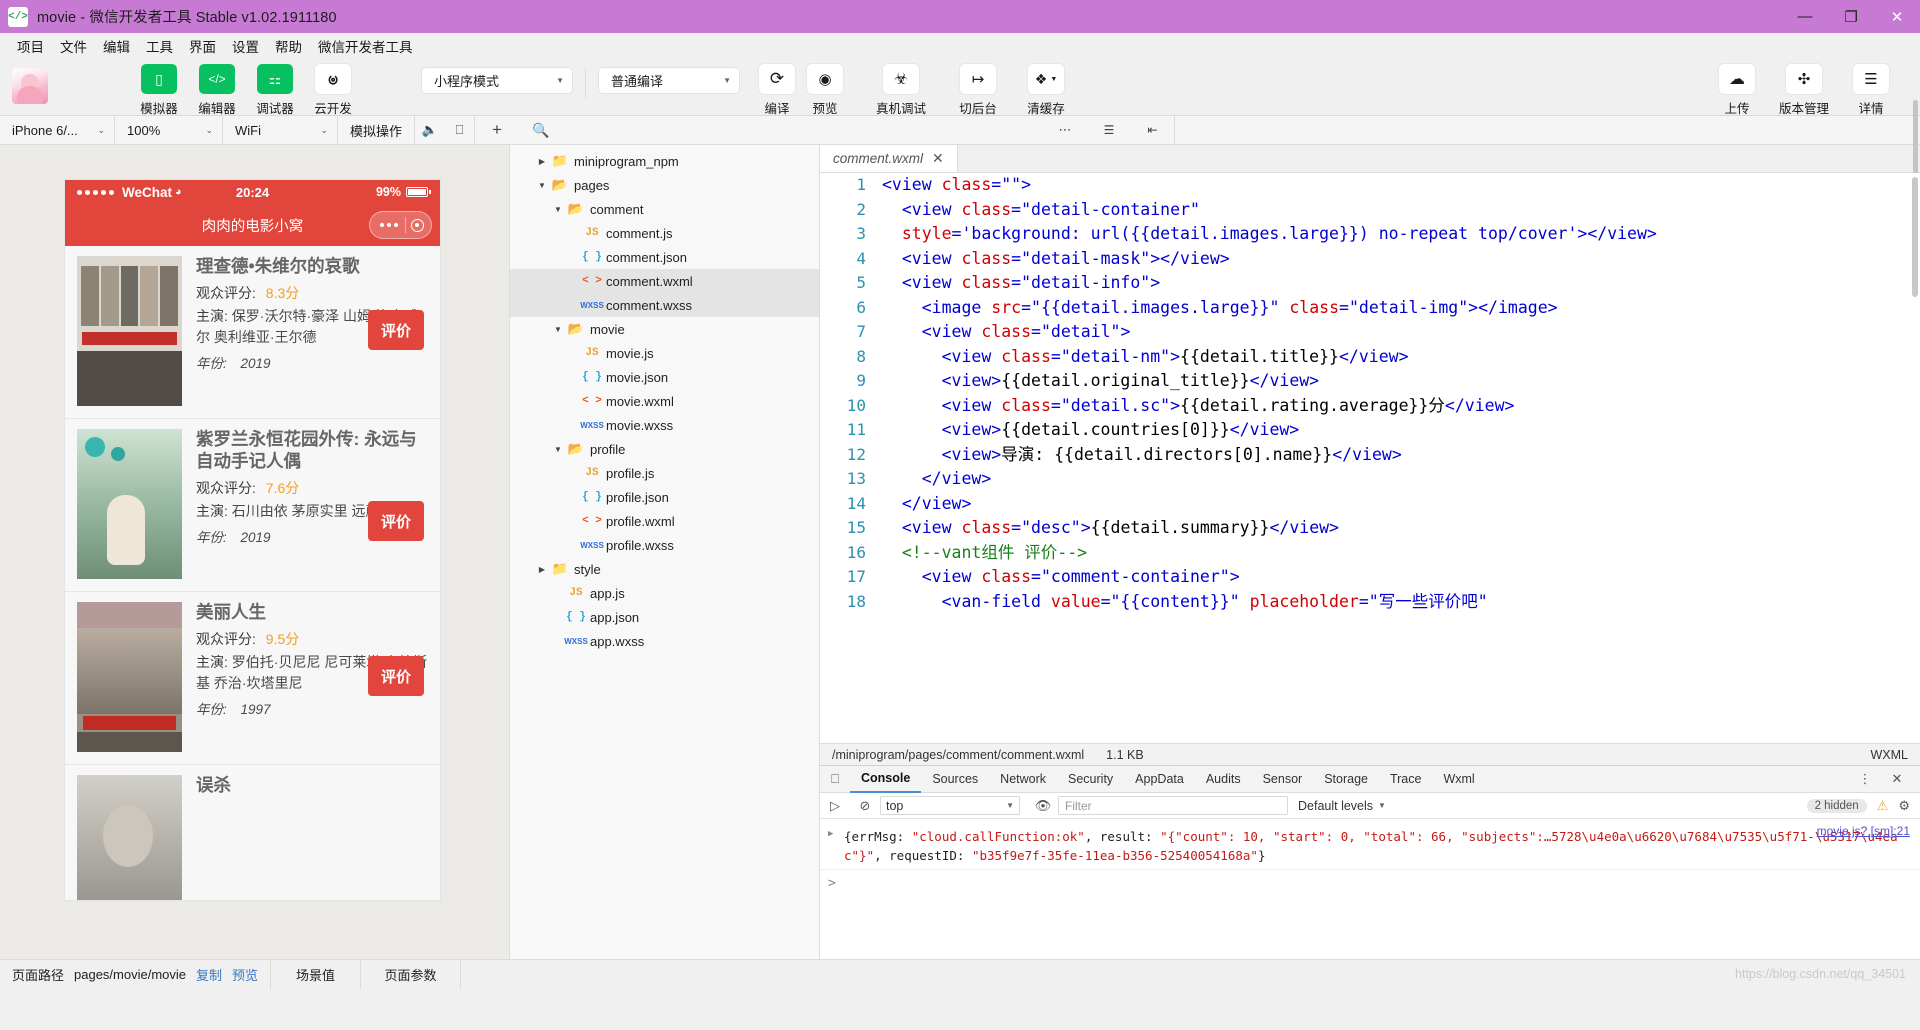 The height and width of the screenshot is (1030, 1920). Describe the element at coordinates (245, 46) in the screenshot. I see `menu-item-settings: 设置` at that location.